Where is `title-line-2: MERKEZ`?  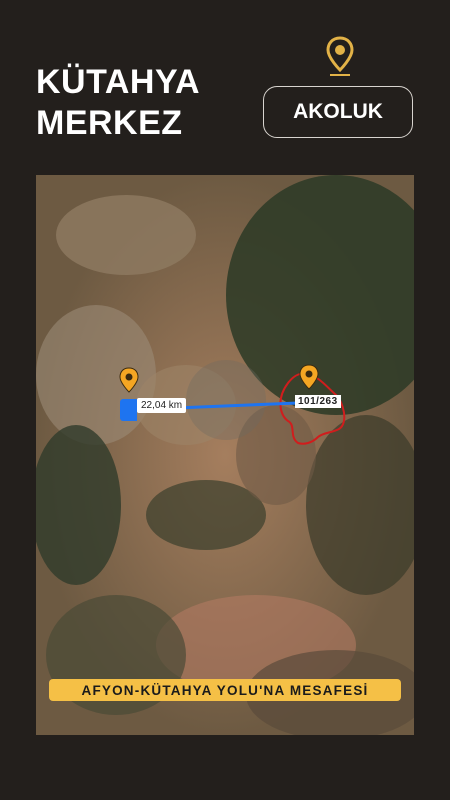
title-line-2: MERKEZ is located at coordinates (109, 123).